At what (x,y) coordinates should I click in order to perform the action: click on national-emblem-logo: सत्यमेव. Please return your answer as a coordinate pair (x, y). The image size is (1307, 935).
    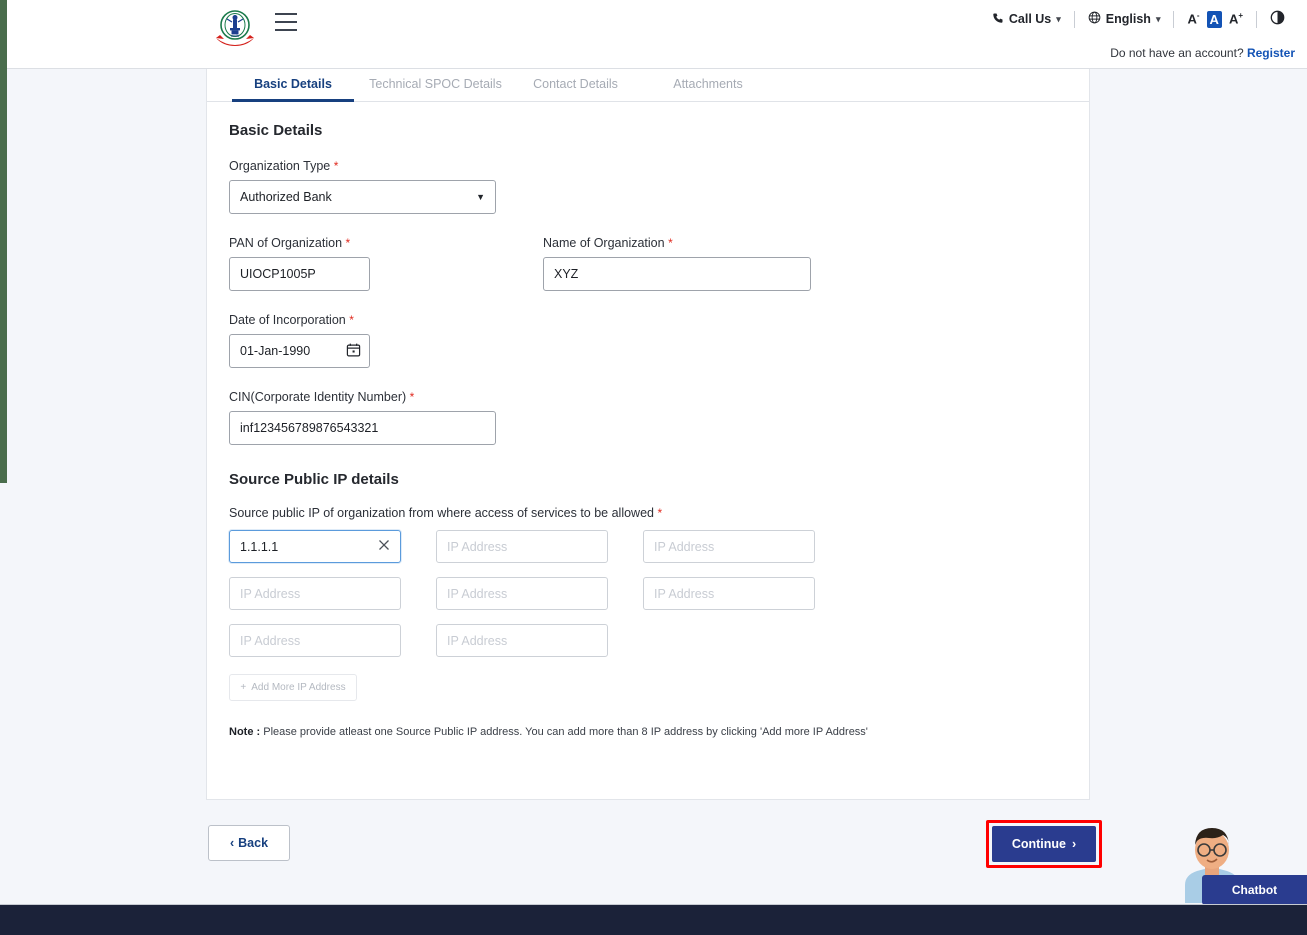
    Looking at the image, I should click on (235, 29).